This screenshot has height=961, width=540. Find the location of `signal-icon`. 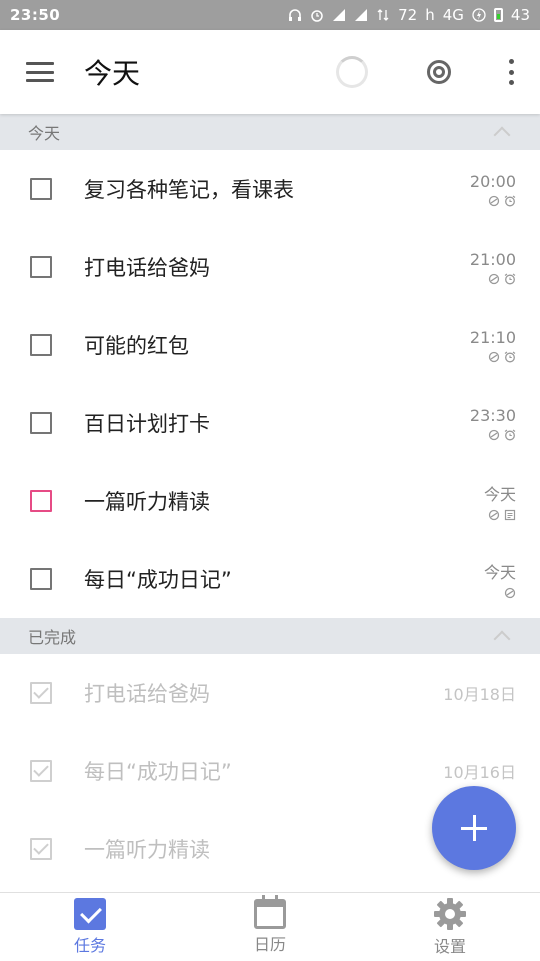

signal-icon is located at coordinates (339, 15).